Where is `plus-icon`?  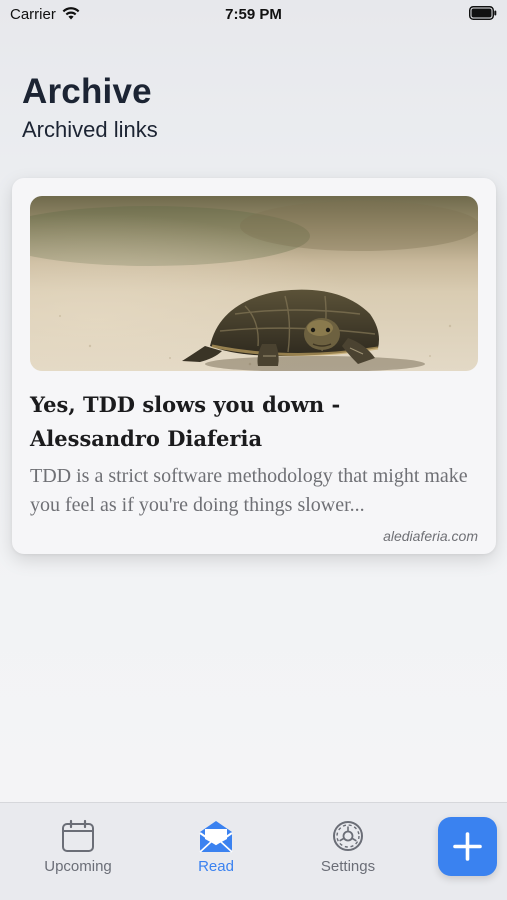
plus-icon is located at coordinates (467, 846).